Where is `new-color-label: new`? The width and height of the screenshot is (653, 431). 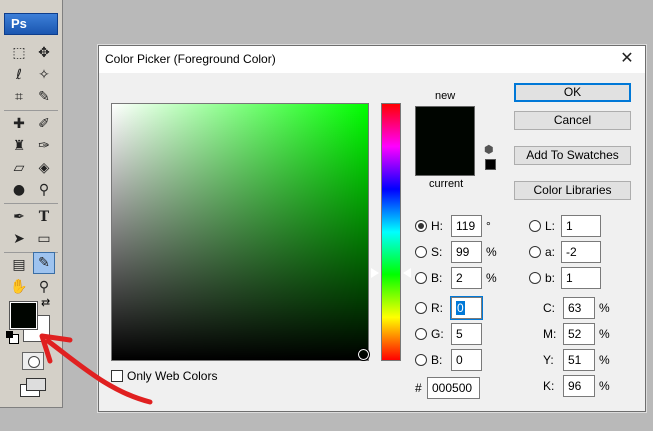
new-color-label: new is located at coordinates (445, 96).